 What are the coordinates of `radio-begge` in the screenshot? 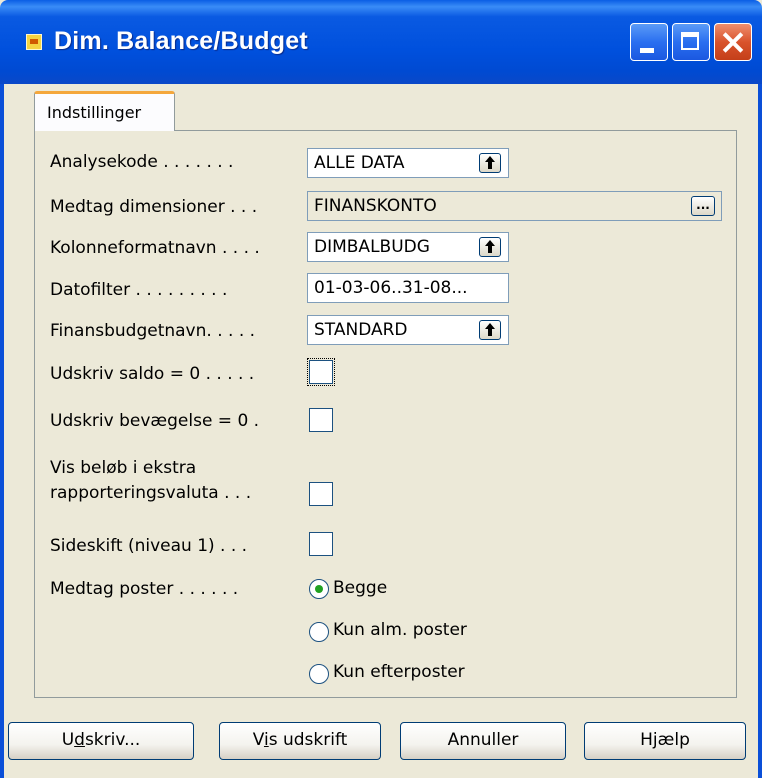 It's located at (319, 589).